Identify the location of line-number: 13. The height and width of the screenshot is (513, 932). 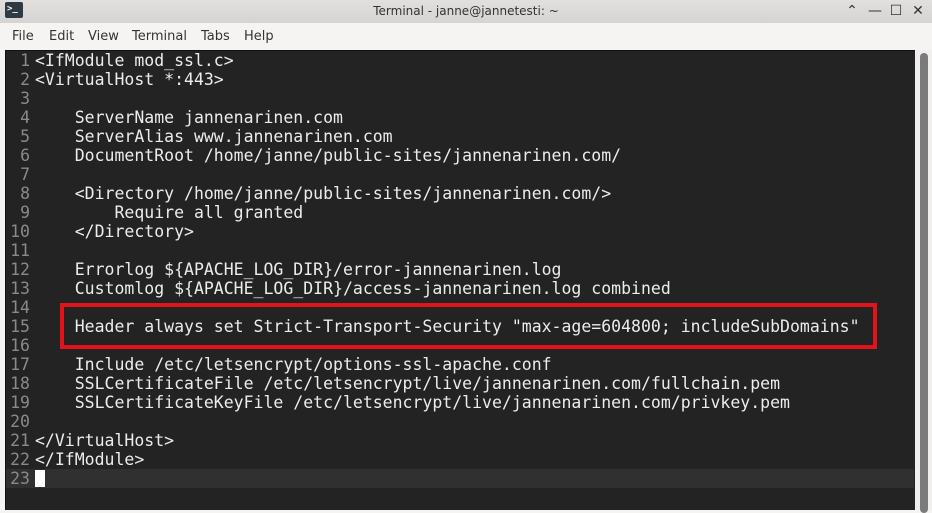
(20, 288).